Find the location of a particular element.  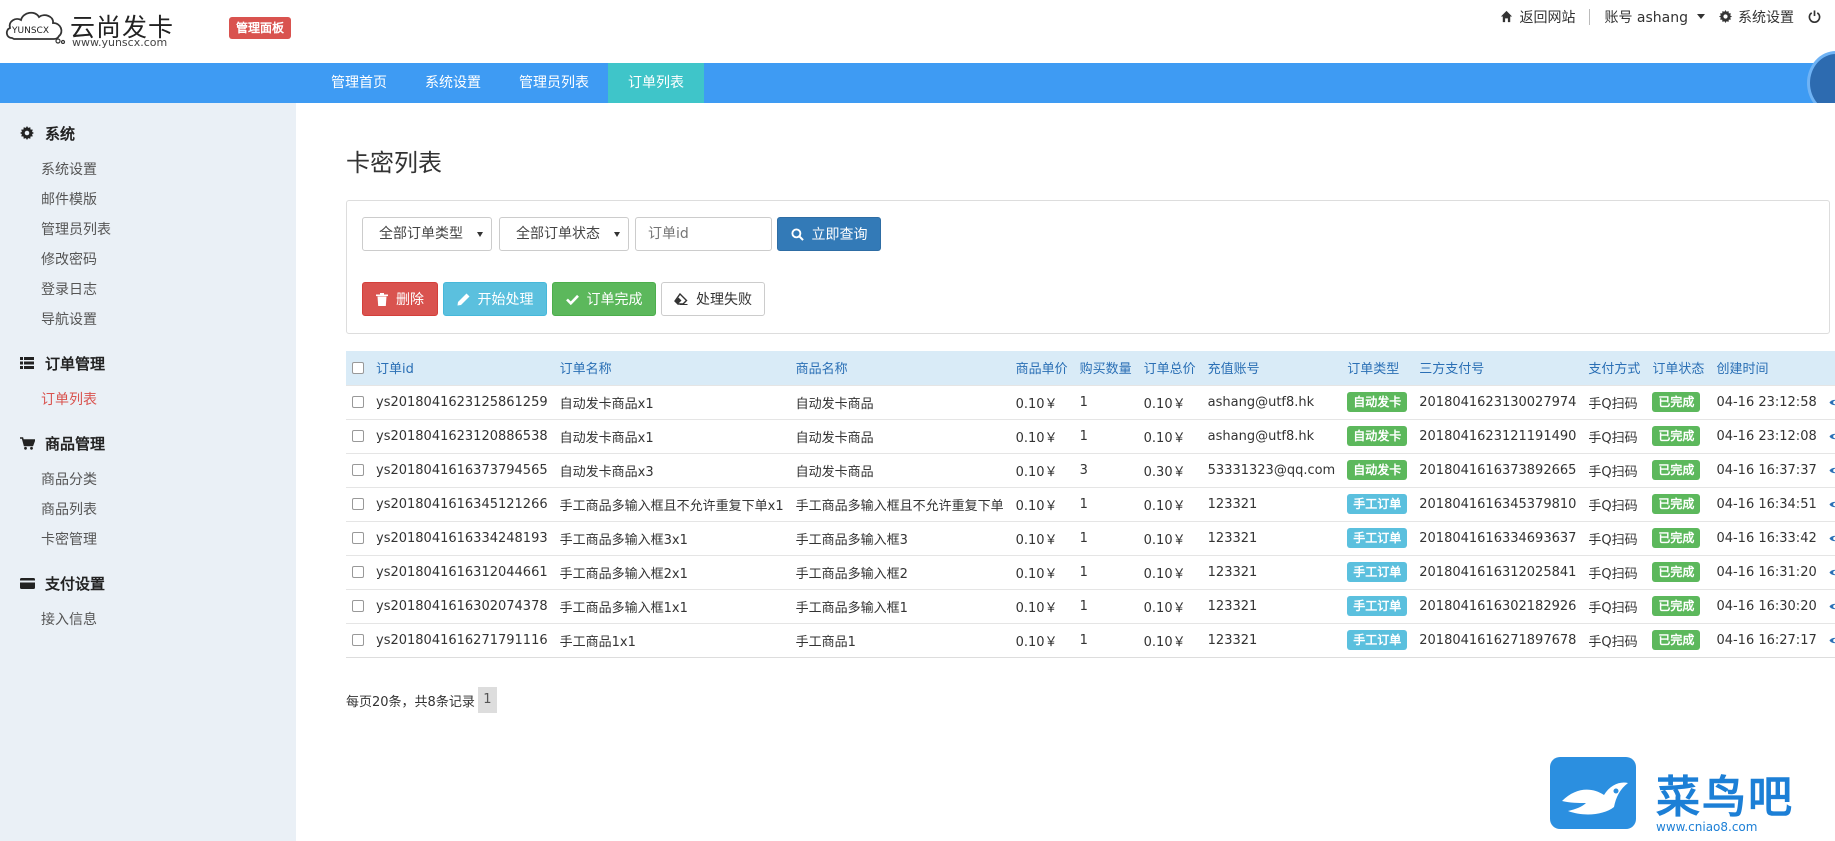

pagination: 每页20条，共8条记录 1 is located at coordinates (421, 700).